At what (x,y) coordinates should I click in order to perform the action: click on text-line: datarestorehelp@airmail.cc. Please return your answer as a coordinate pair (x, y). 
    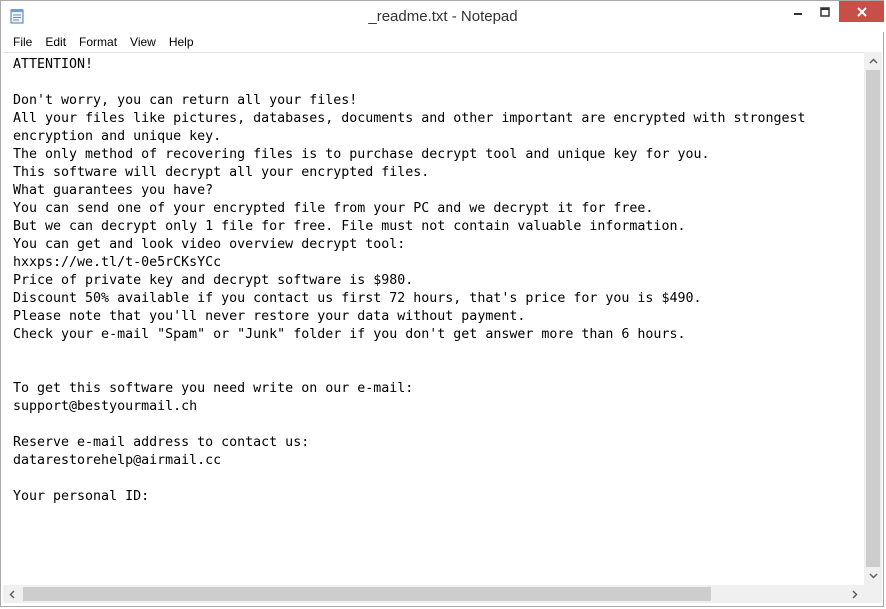
    Looking at the image, I should click on (117, 460).